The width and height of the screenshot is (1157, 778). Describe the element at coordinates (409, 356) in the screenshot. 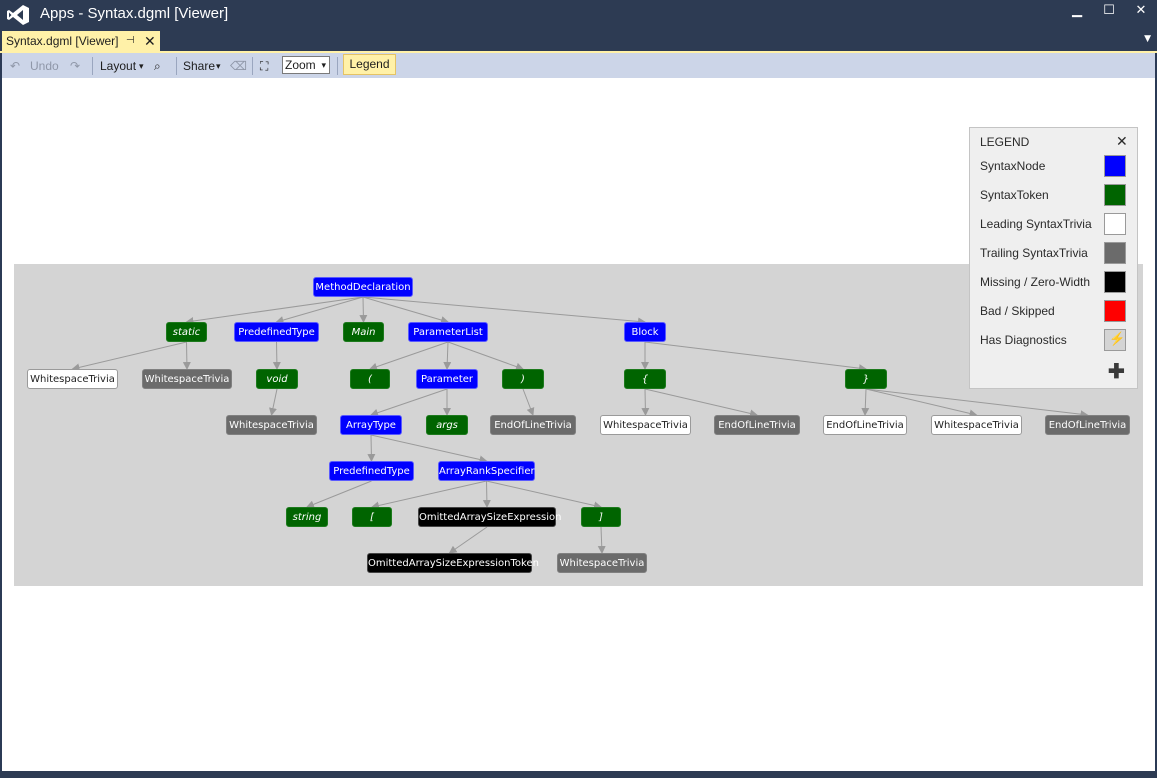

I see `edge-plist-lparen` at that location.